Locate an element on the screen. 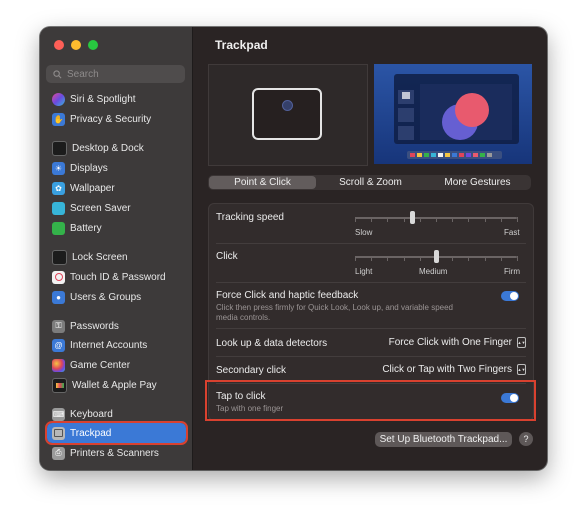 The height and width of the screenshot is (522, 586). sidebar-item-label: Touch ID & Password is located at coordinates (118, 277).